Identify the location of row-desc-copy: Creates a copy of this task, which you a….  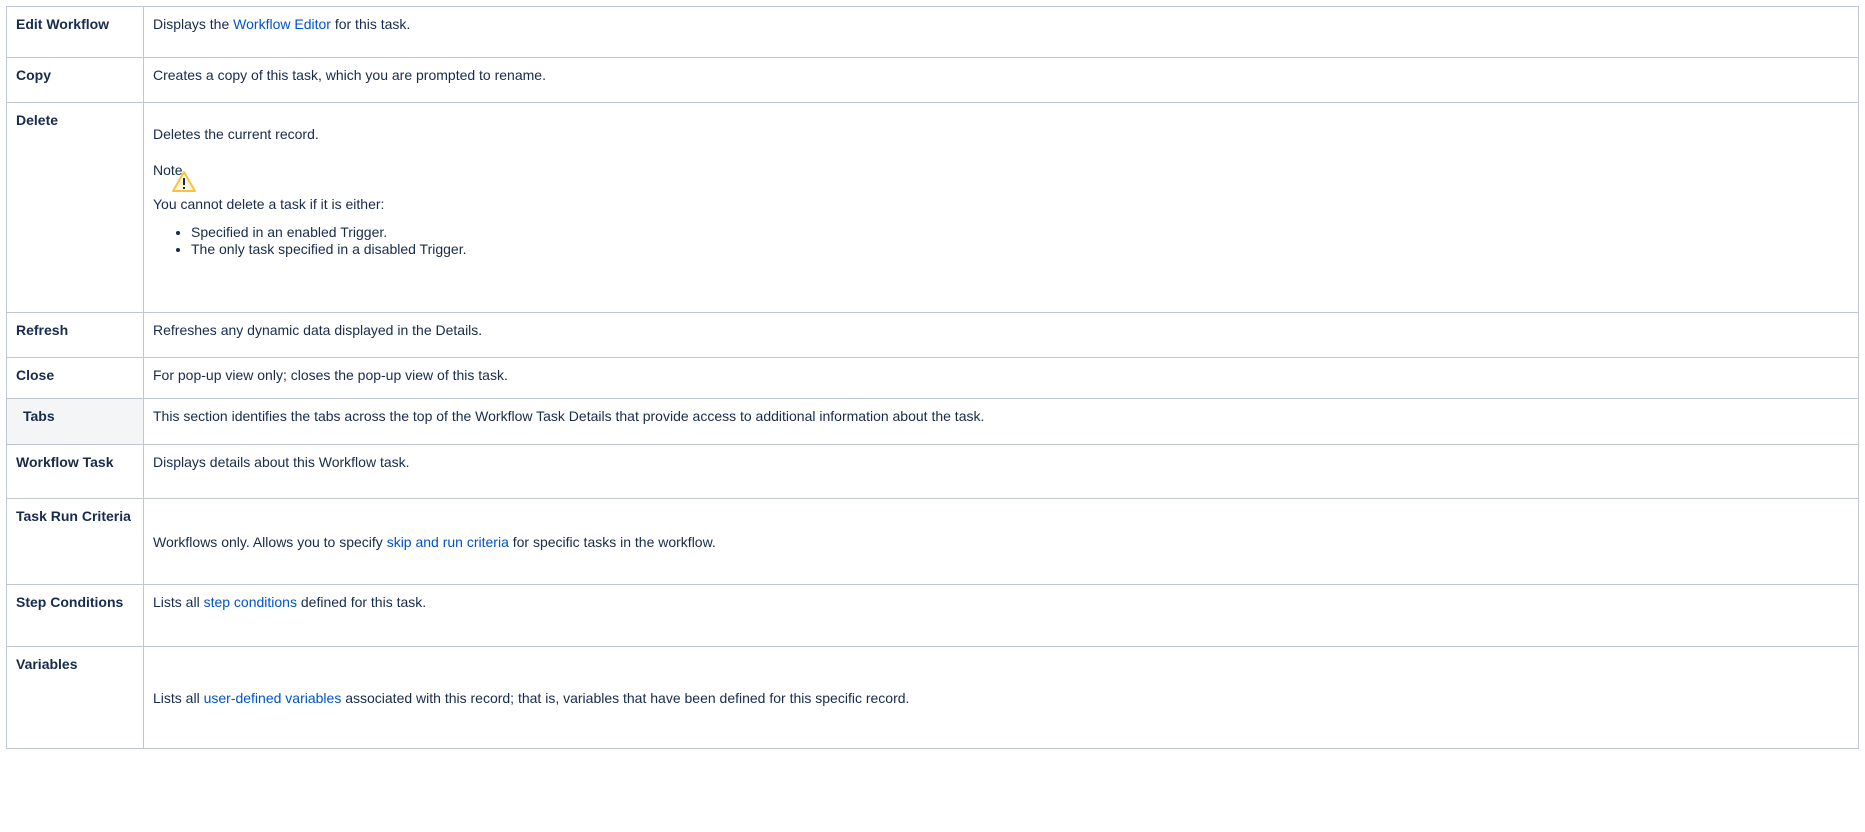
(1001, 80).